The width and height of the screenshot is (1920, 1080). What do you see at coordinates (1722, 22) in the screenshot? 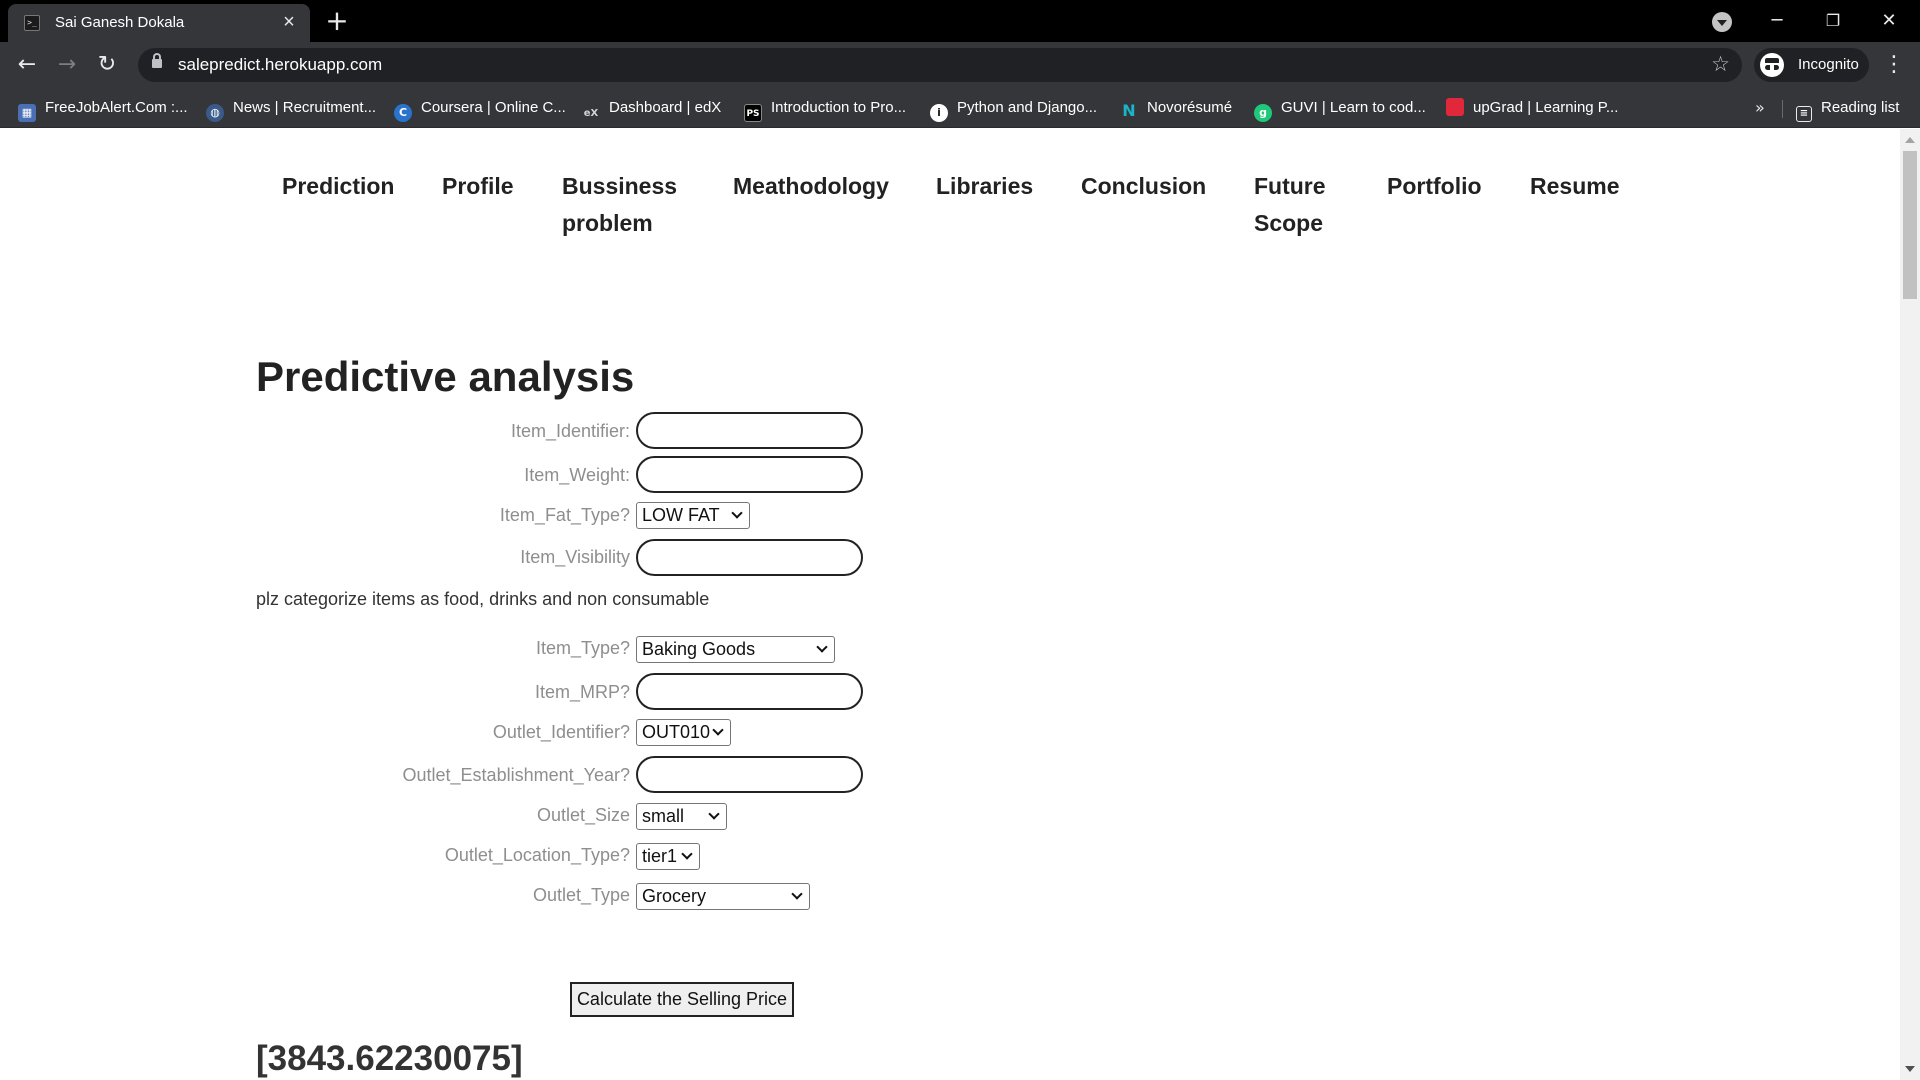
I see `tab-search-icon` at bounding box center [1722, 22].